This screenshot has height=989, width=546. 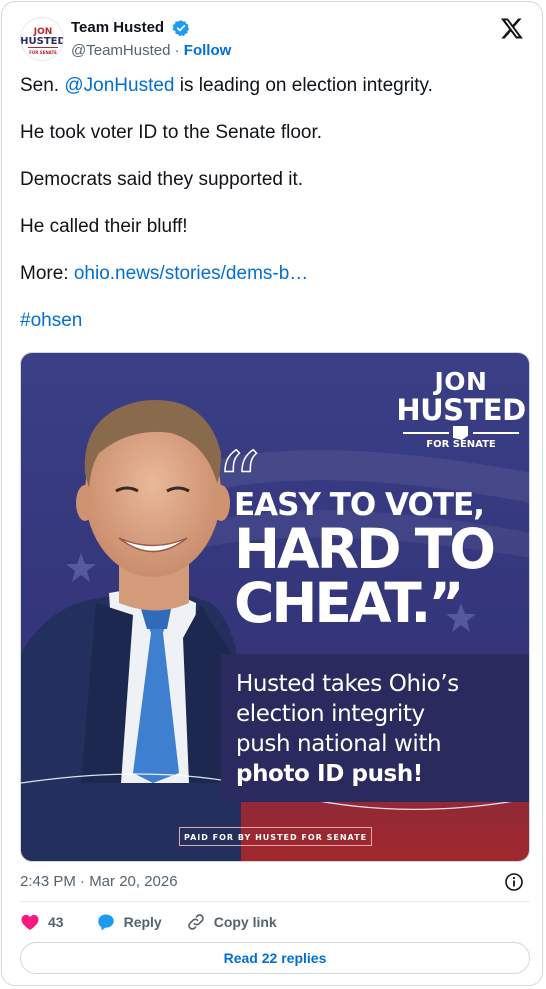 I want to click on avatar: JON HUSTED FOR SENATE, so click(x=42, y=39).